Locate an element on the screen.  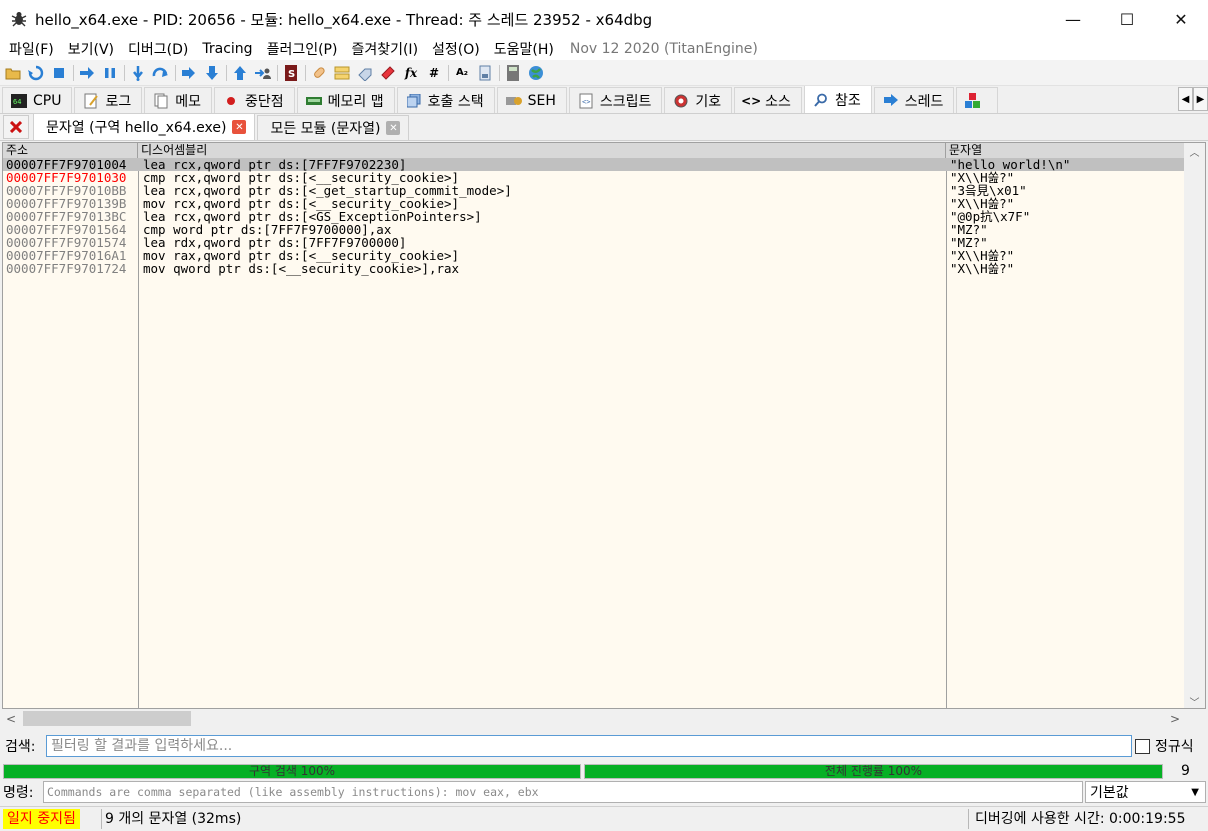
menu-tracing: Tracing is located at coordinates (227, 49).